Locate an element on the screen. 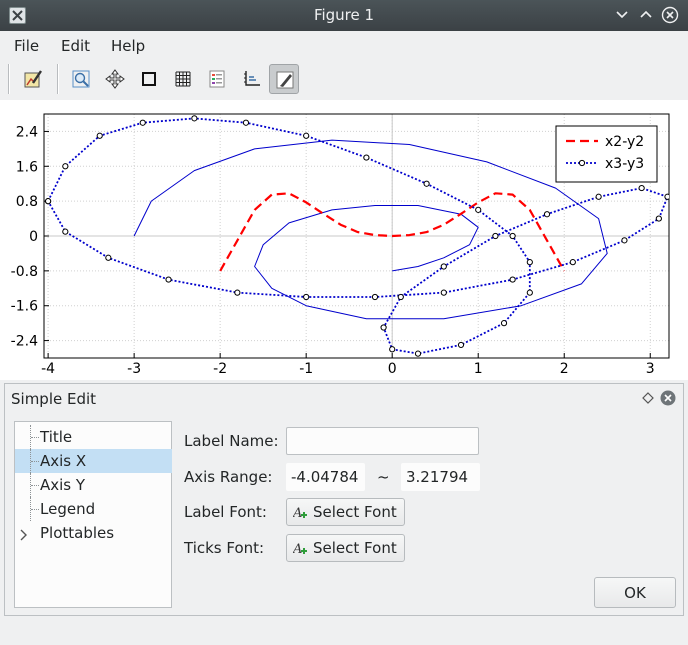  toolbar is located at coordinates (344, 79).